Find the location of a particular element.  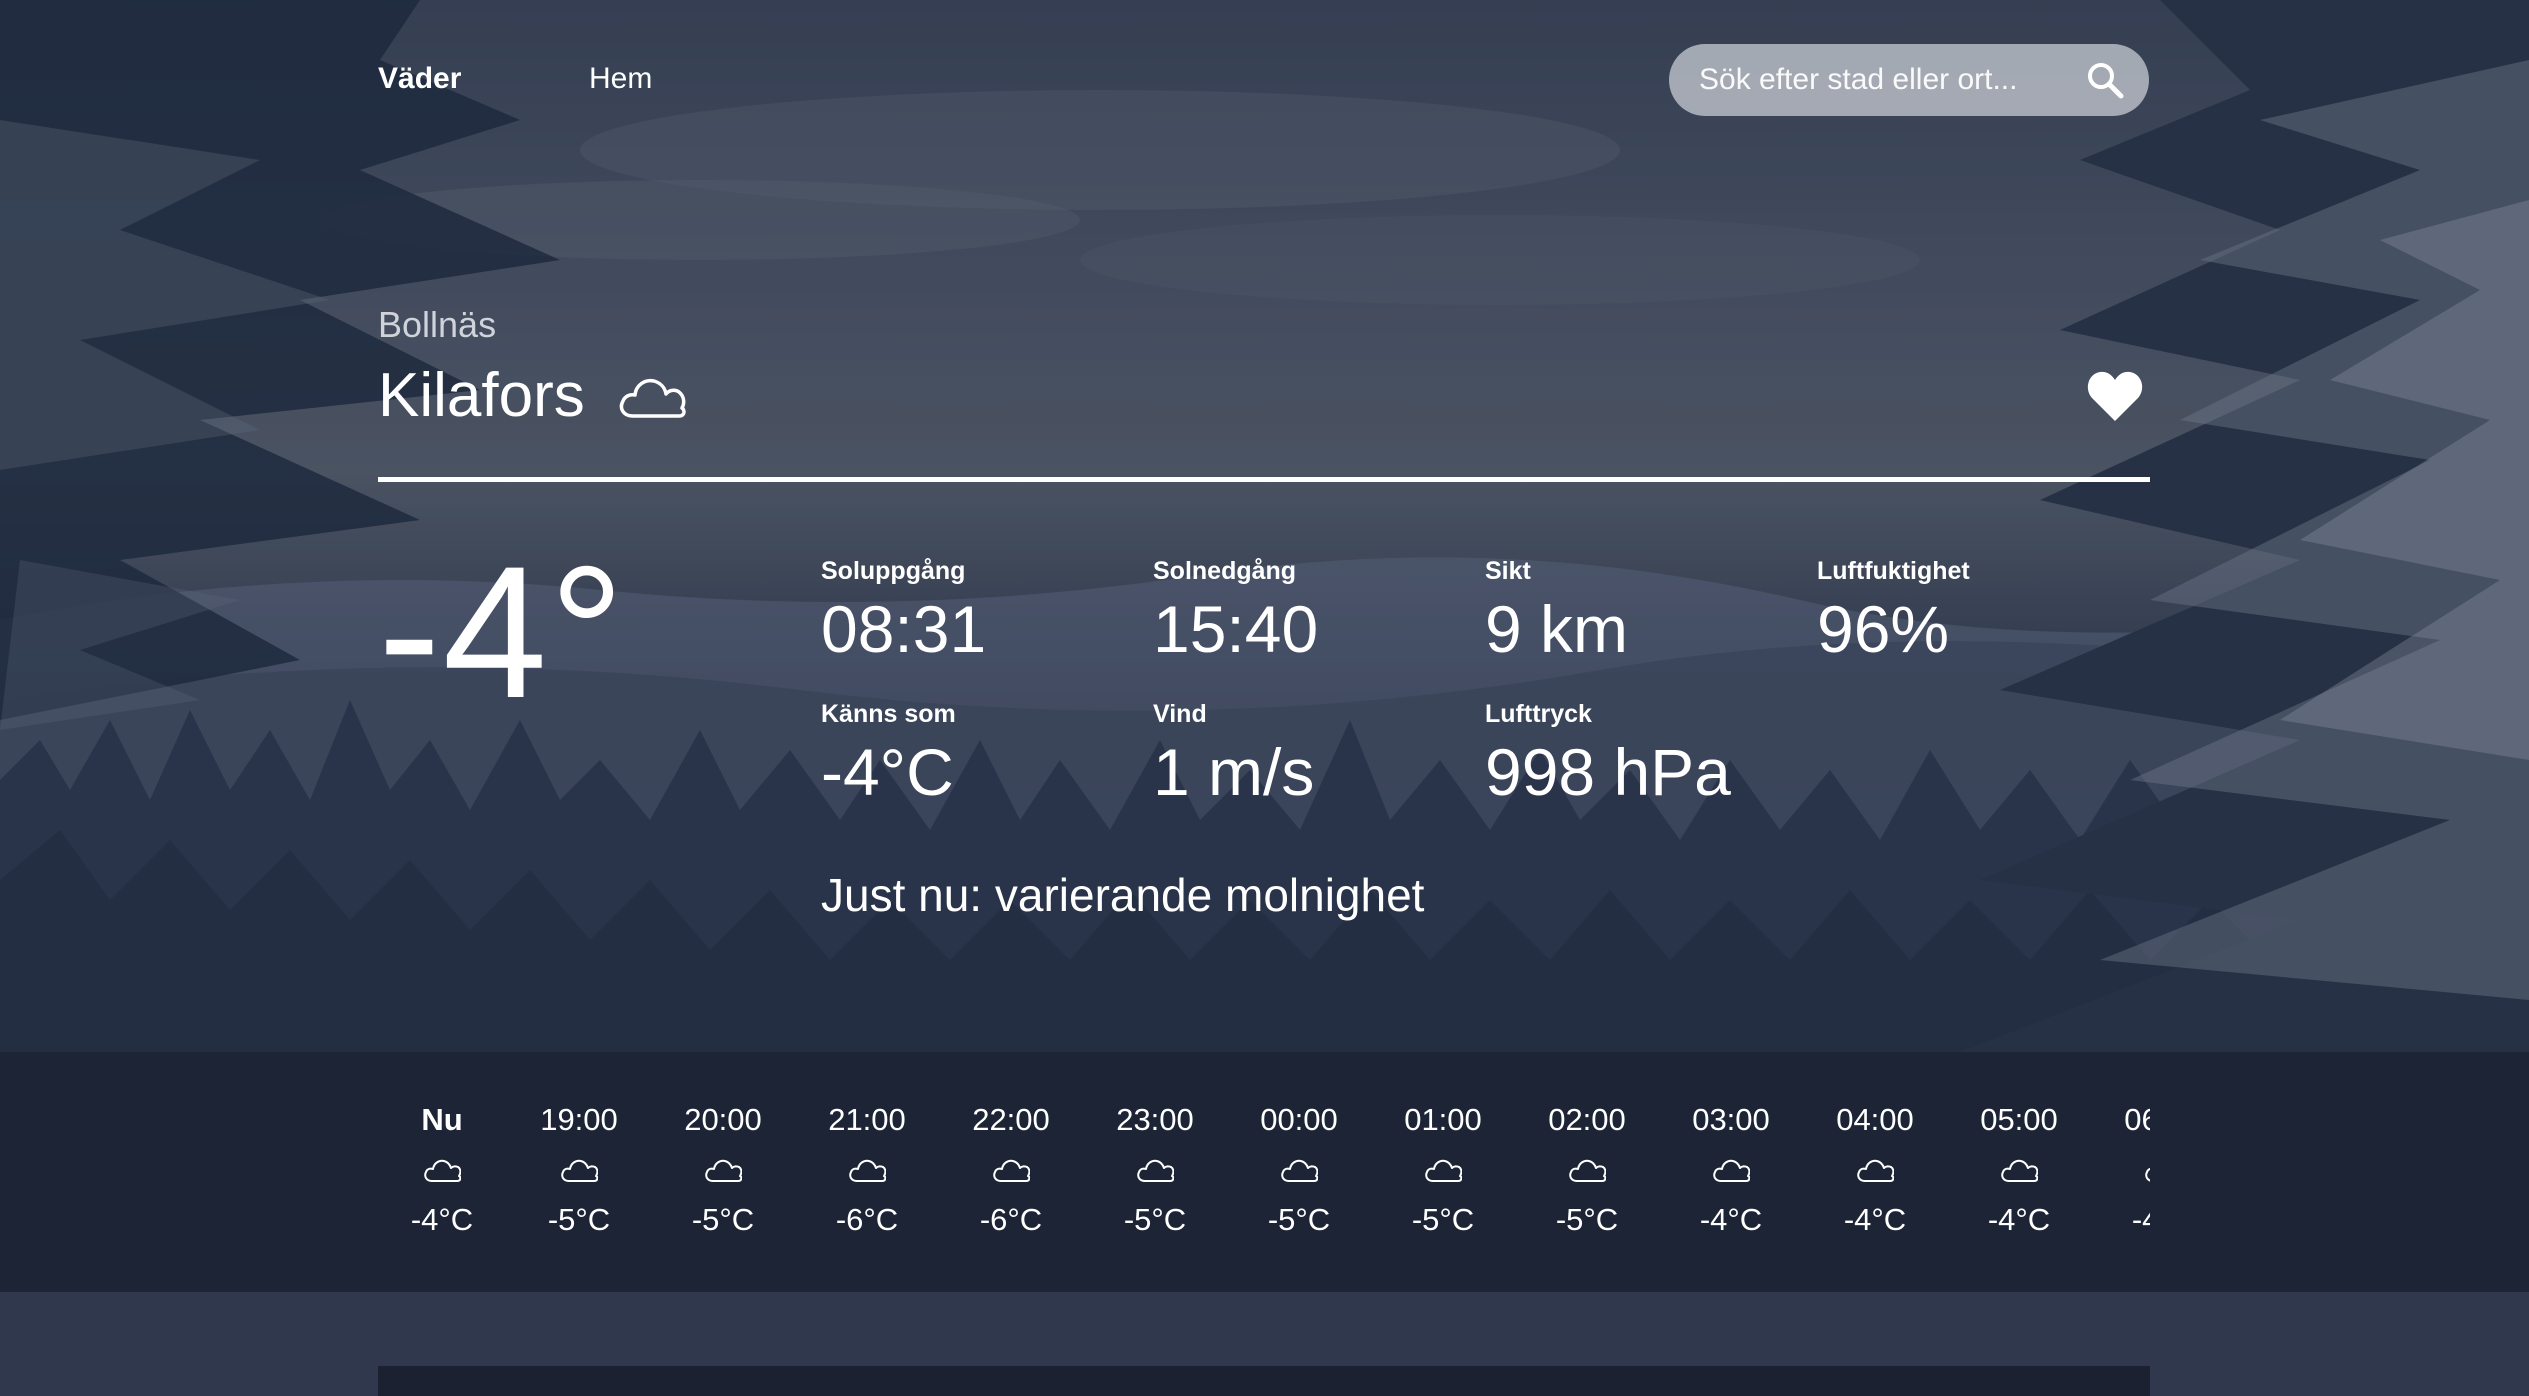

stat-pressure: Lufttryck 998 hPa is located at coordinates (1608, 752).